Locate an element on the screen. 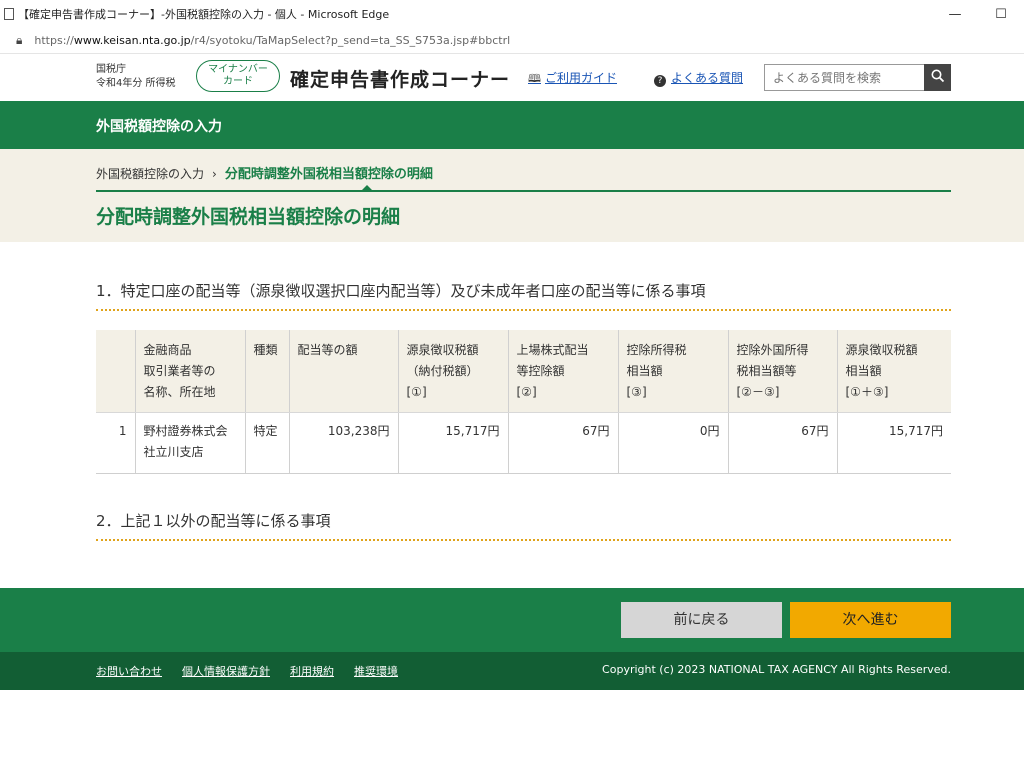  lock-icon: 🔒︎ is located at coordinates (19, 40).